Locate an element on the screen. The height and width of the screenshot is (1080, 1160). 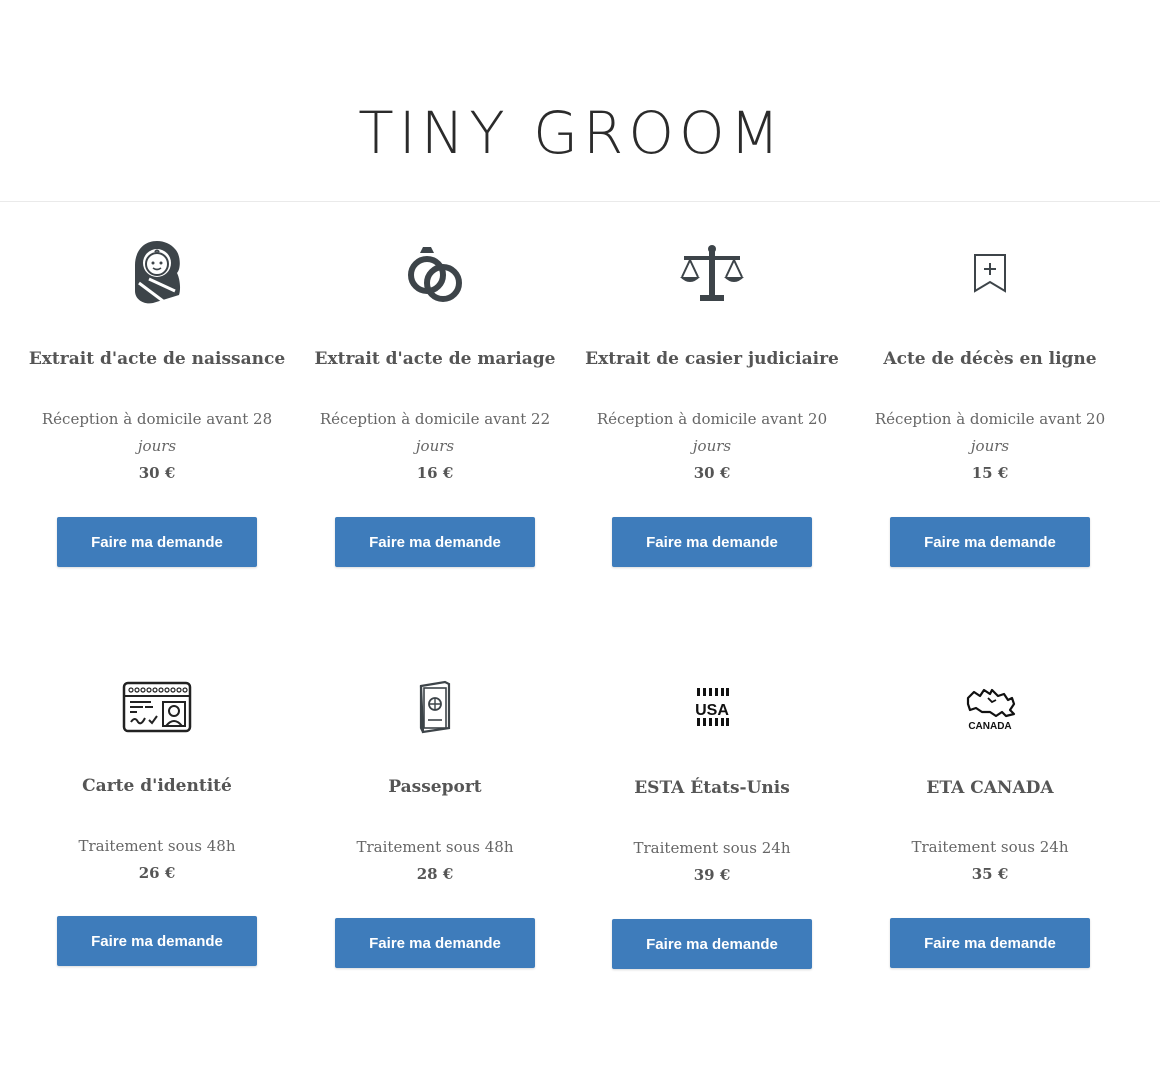
service-title: Extrait d'acte de mariage is located at coordinates (435, 359).